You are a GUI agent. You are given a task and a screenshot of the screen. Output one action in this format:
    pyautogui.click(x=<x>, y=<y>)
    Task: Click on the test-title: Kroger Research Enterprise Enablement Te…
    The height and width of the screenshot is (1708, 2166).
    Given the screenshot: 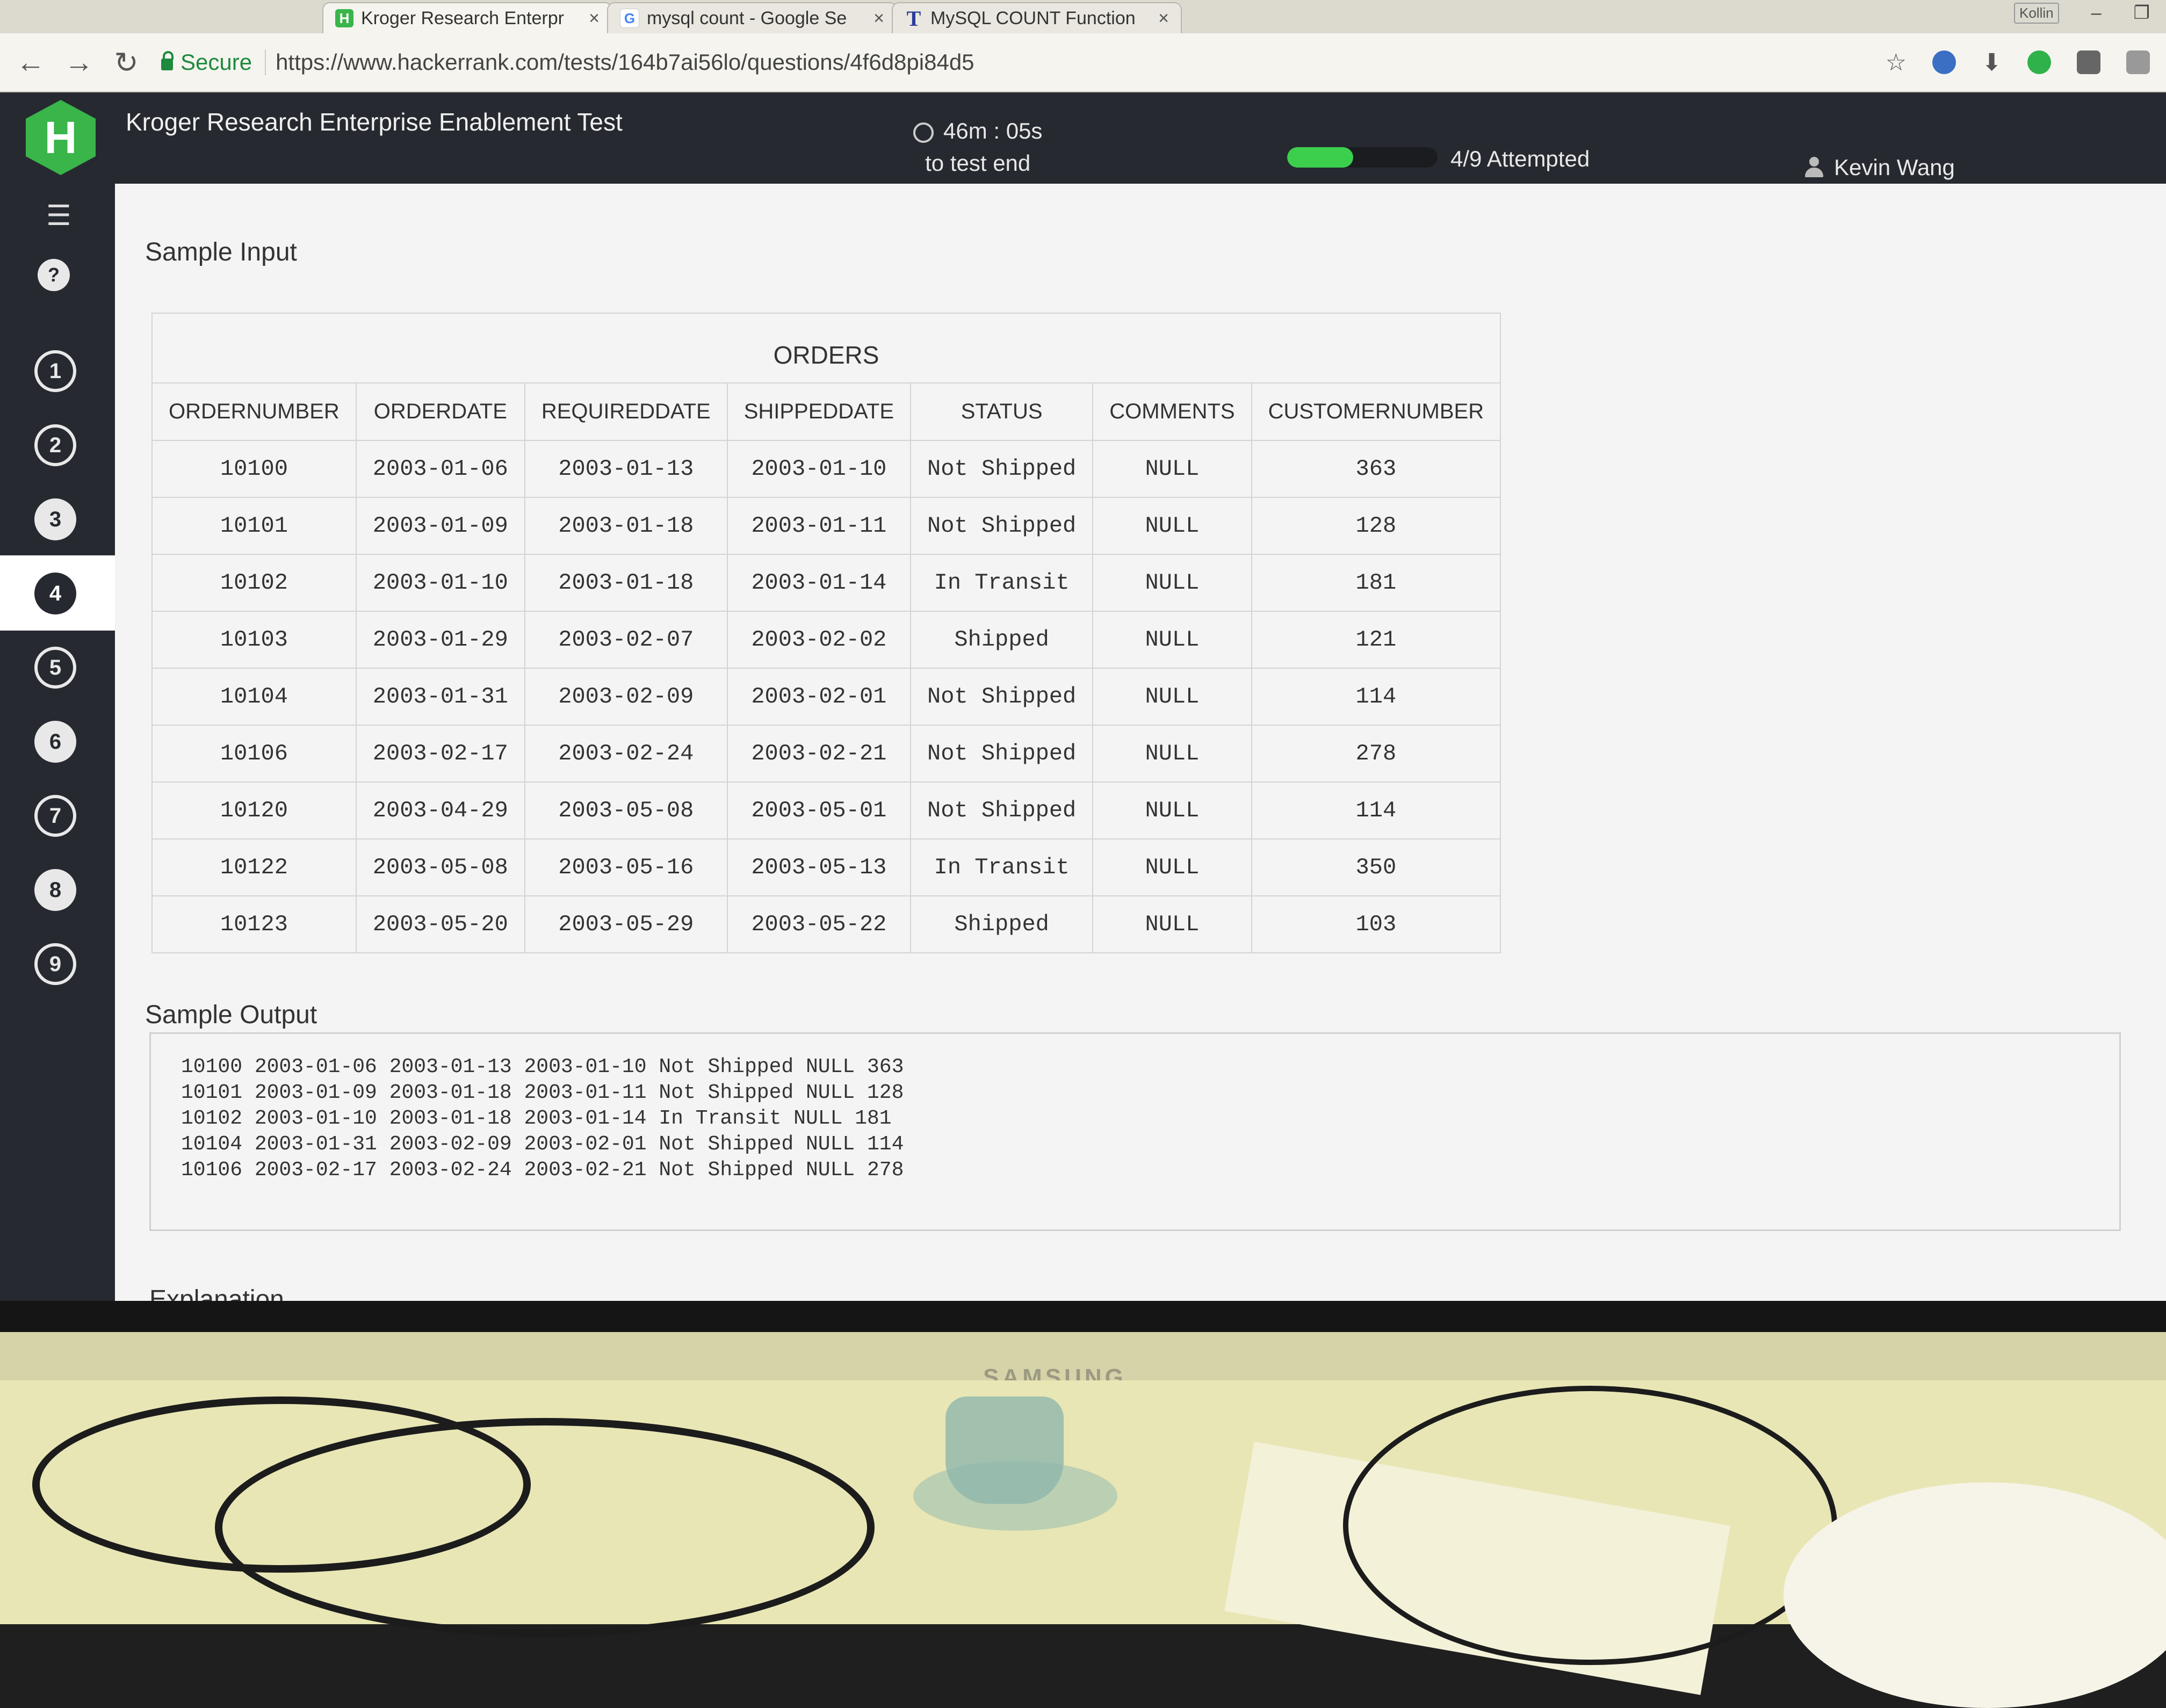 What is the action you would take?
    pyautogui.click(x=374, y=122)
    